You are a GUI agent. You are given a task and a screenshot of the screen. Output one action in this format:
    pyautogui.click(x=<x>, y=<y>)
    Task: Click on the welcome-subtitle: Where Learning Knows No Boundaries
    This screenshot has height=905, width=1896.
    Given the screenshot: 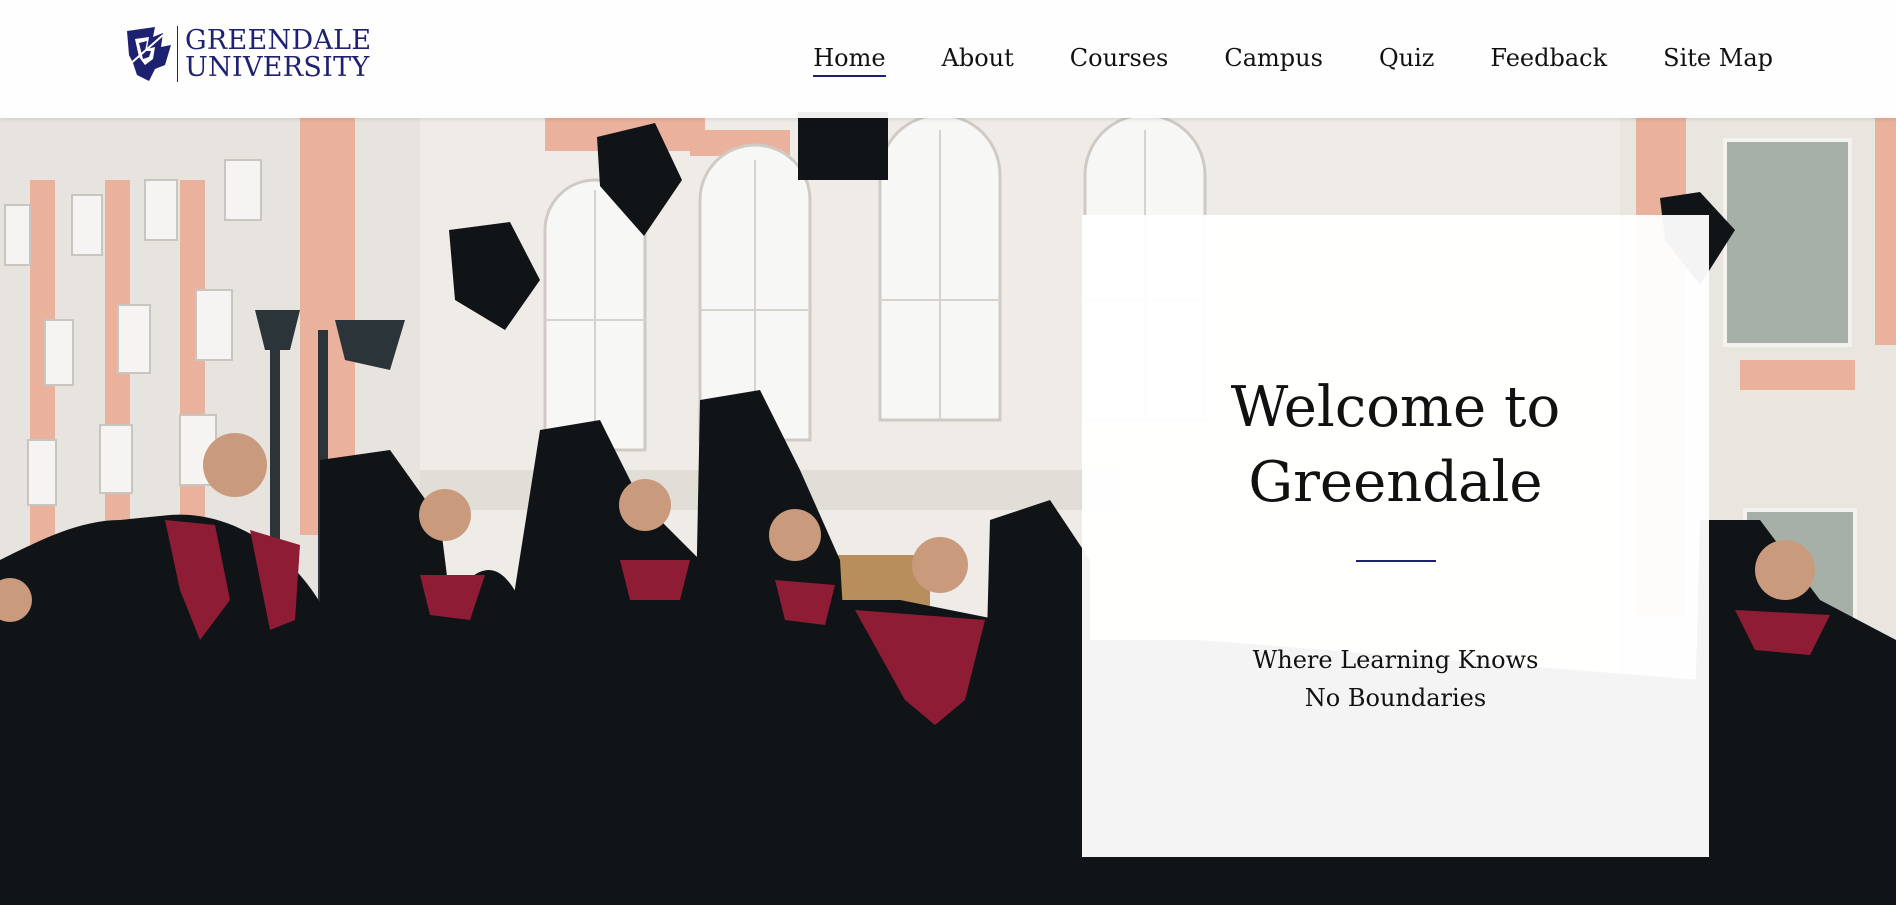 What is the action you would take?
    pyautogui.click(x=1396, y=679)
    